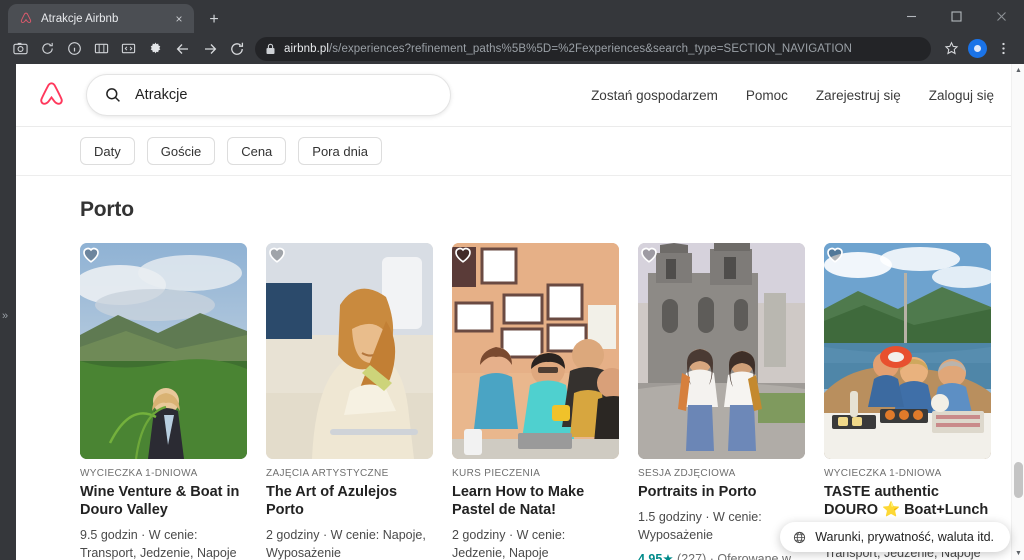 This screenshot has width=1024, height=560. Describe the element at coordinates (697, 492) in the screenshot. I see `card-title: Portraits in Porto` at that location.